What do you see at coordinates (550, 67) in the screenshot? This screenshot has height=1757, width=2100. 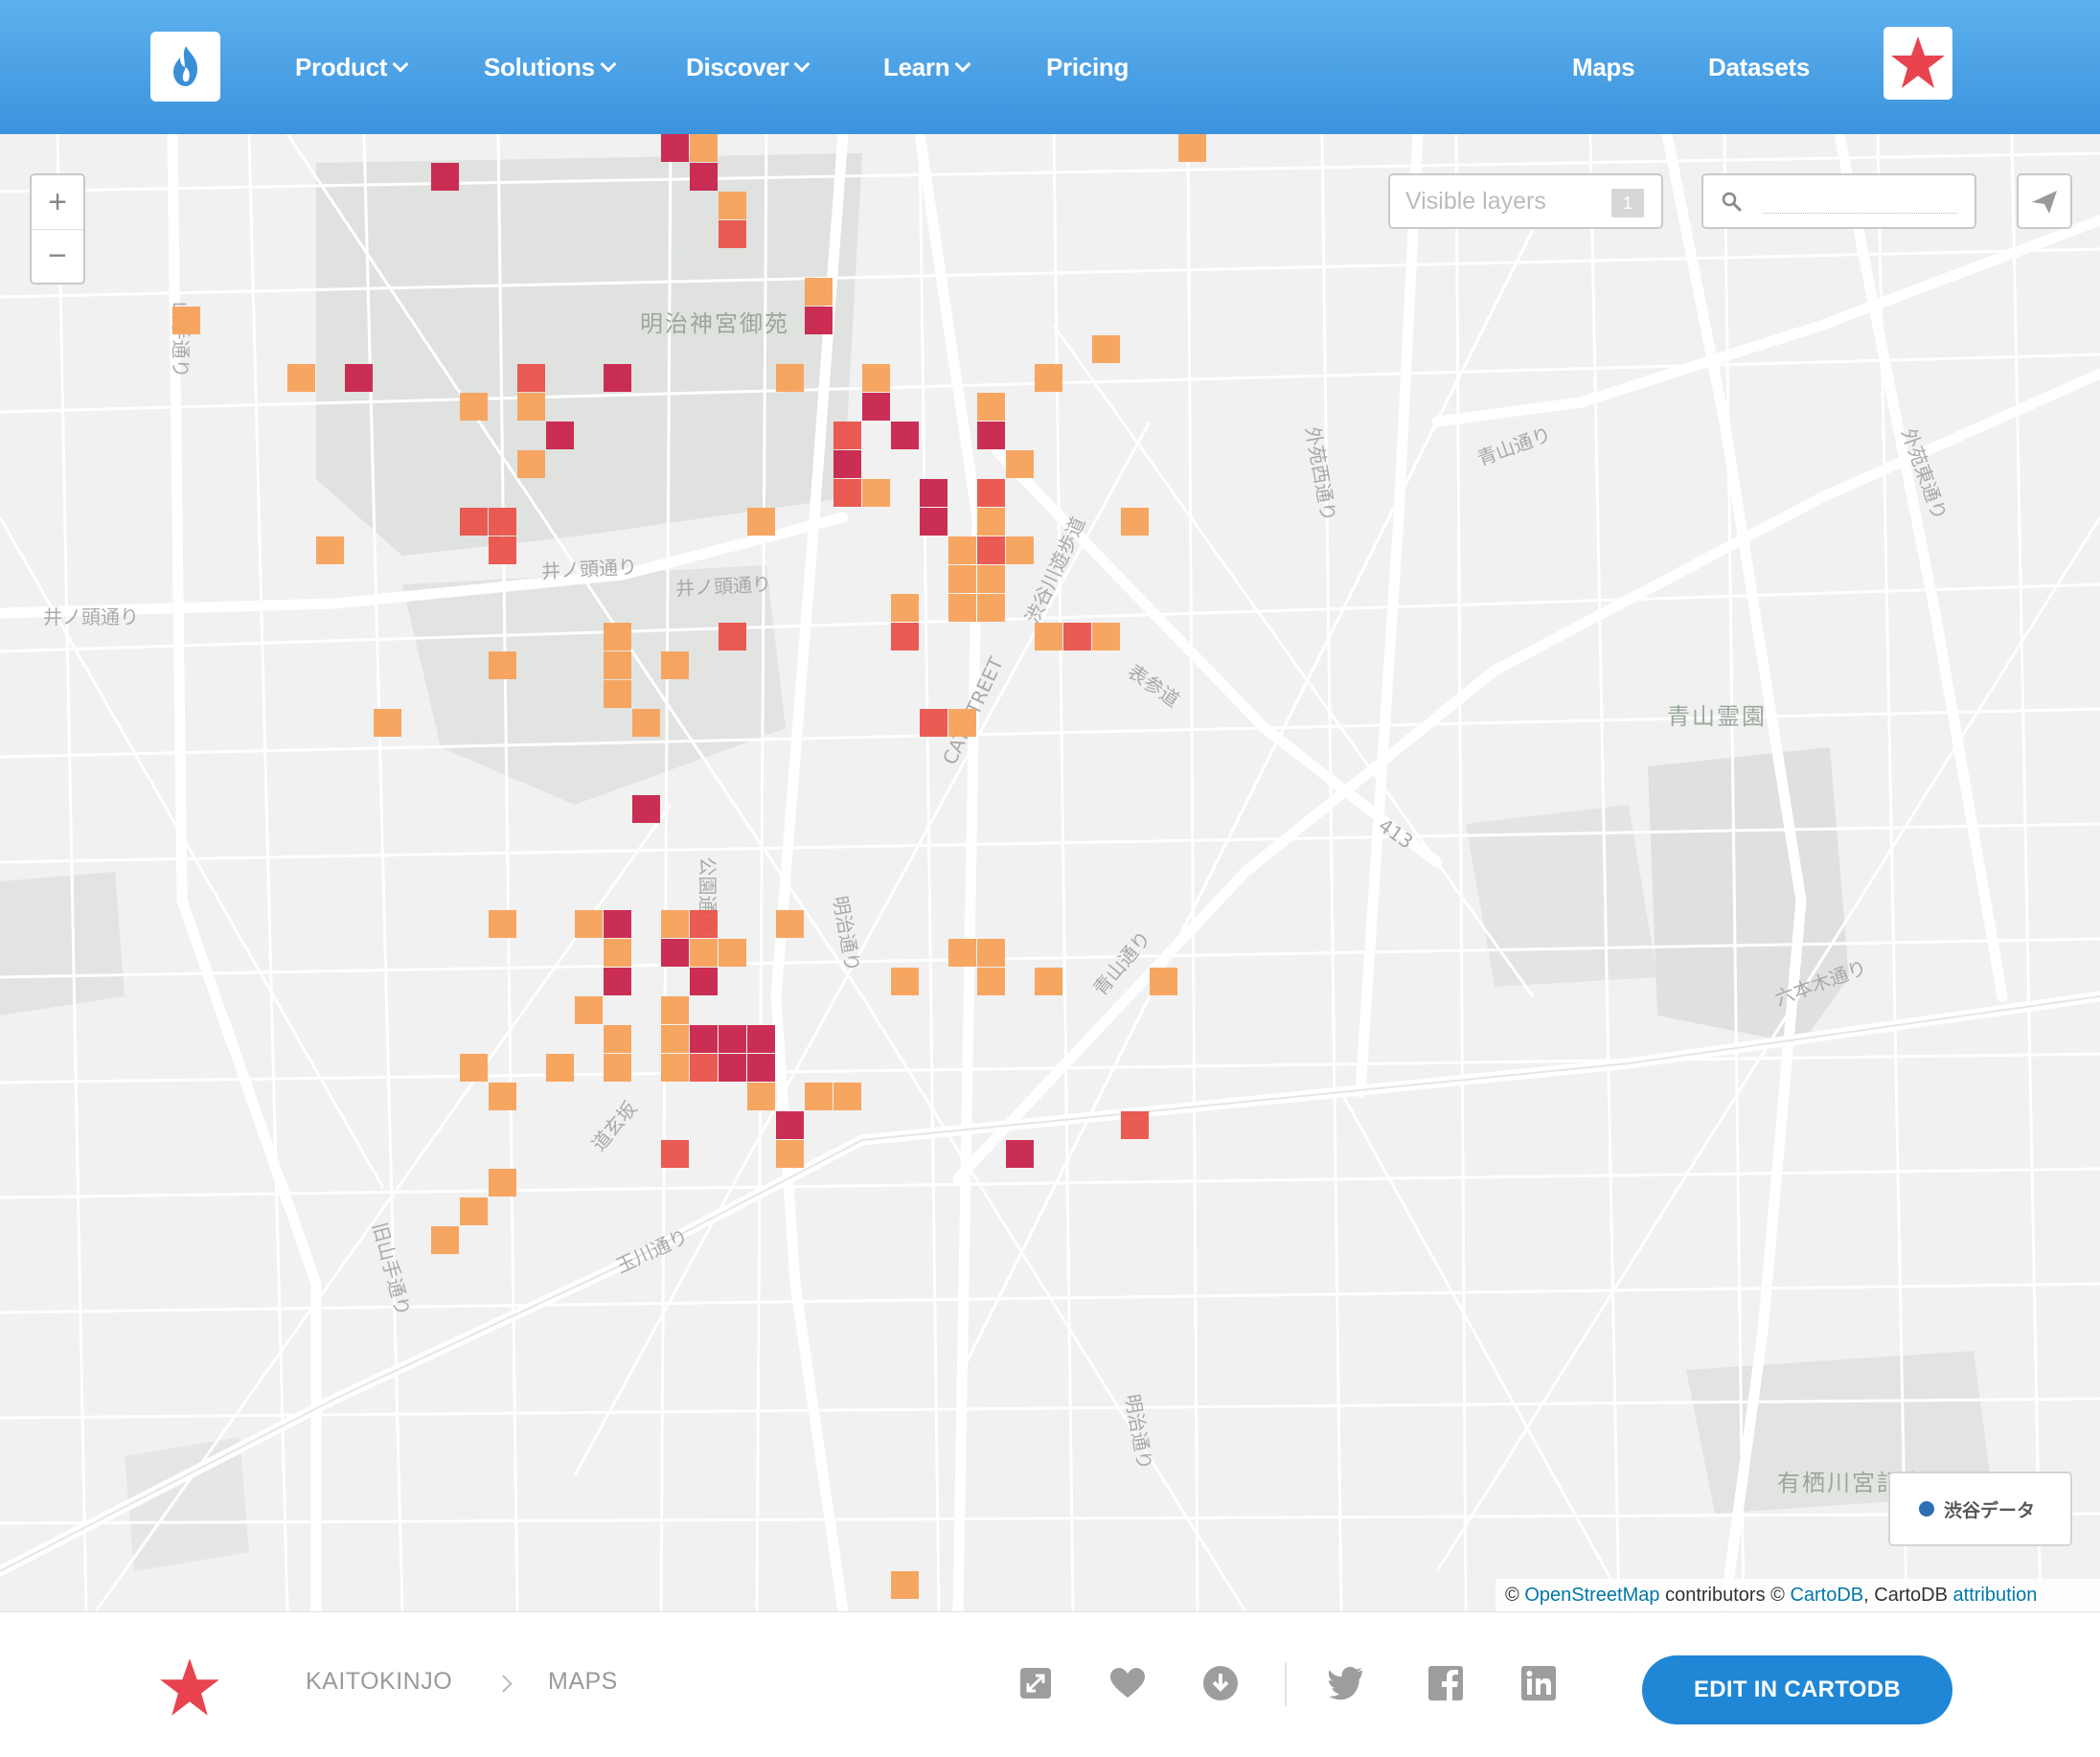 I see `nav-solutions: Solutions` at bounding box center [550, 67].